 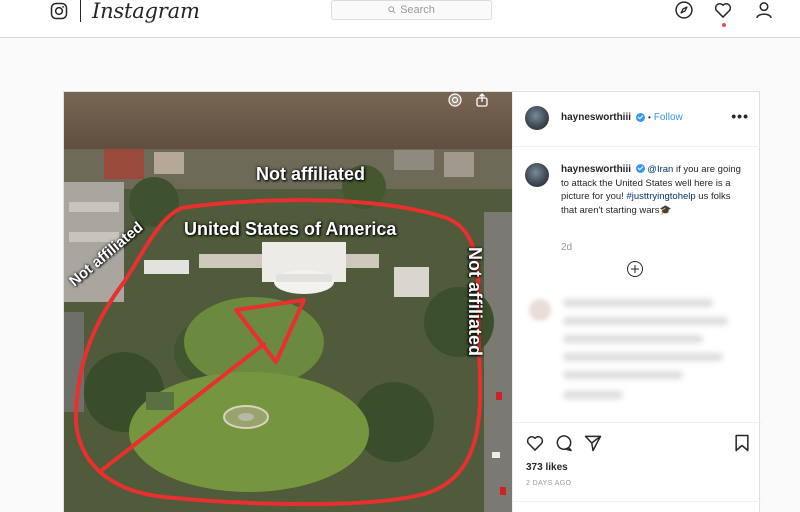 What do you see at coordinates (537, 118) in the screenshot?
I see `avatar` at bounding box center [537, 118].